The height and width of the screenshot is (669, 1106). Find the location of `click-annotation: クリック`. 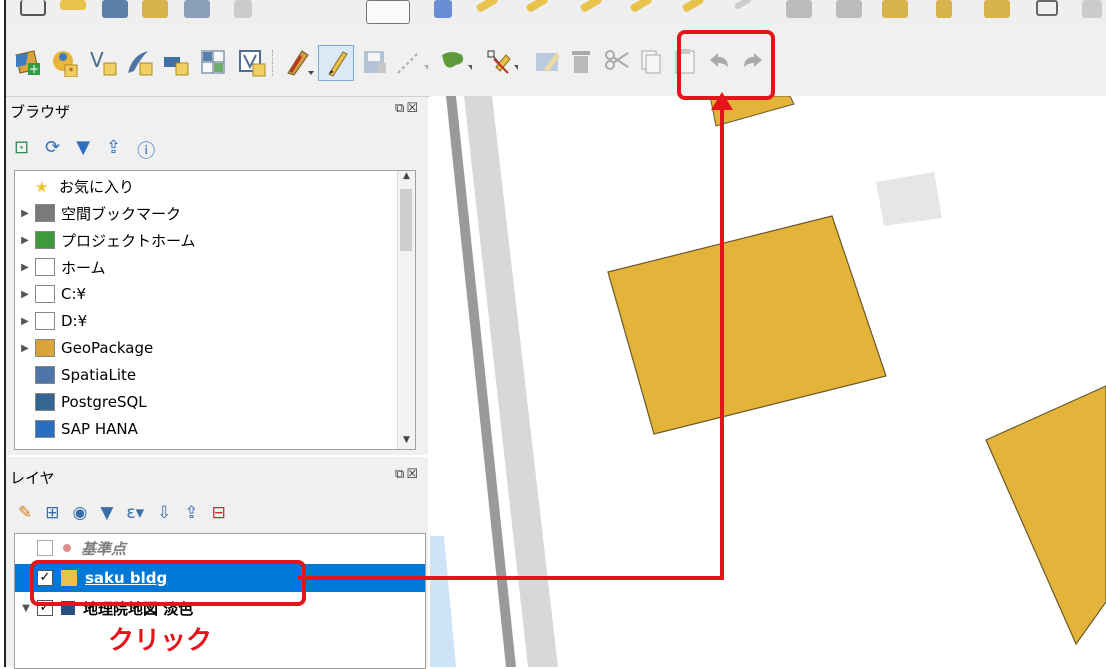

click-annotation: クリック is located at coordinates (160, 641).